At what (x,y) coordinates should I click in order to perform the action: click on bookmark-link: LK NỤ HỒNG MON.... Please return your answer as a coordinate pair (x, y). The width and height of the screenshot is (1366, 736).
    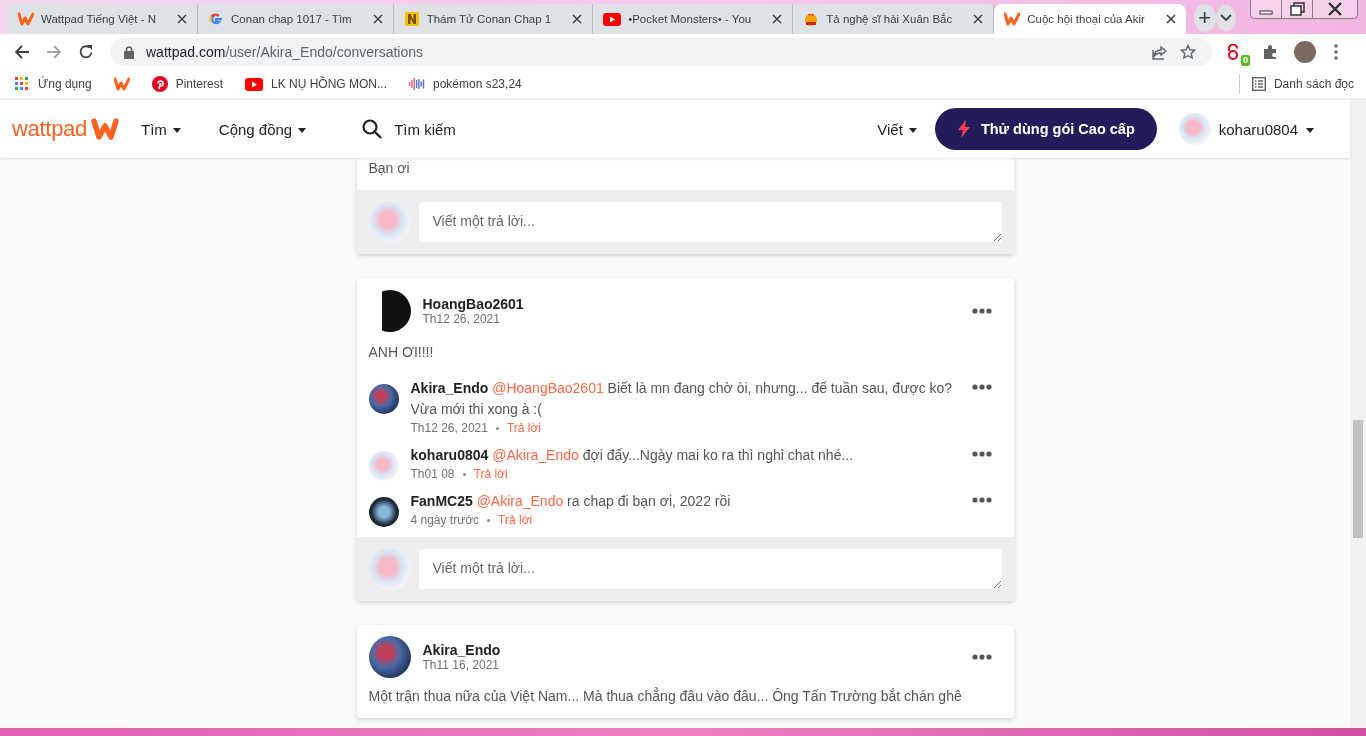
    Looking at the image, I should click on (316, 84).